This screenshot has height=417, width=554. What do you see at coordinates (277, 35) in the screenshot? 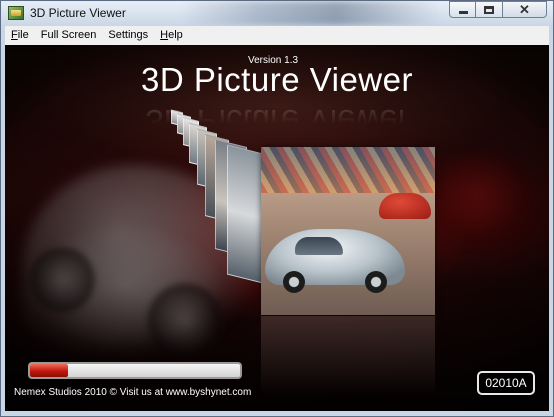
I see `menu-bar: File Full Screen Settings Help` at bounding box center [277, 35].